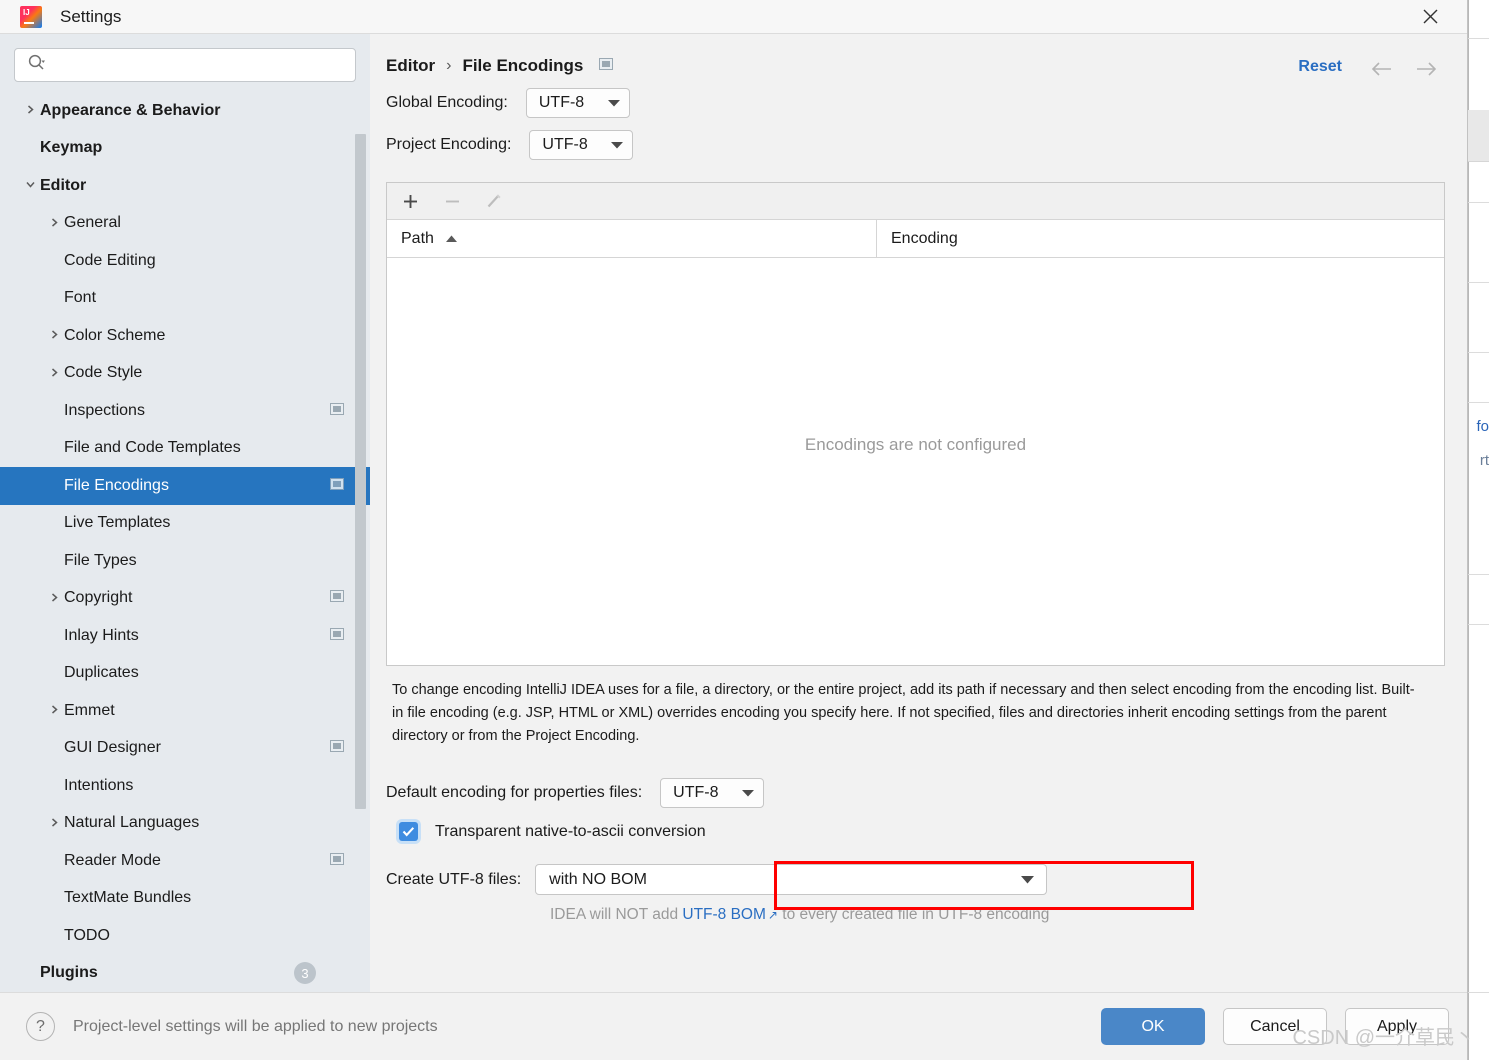 Image resolution: width=1489 pixels, height=1060 pixels. Describe the element at coordinates (185, 786) in the screenshot. I see `sidebar-item-intentions: Intentions` at that location.